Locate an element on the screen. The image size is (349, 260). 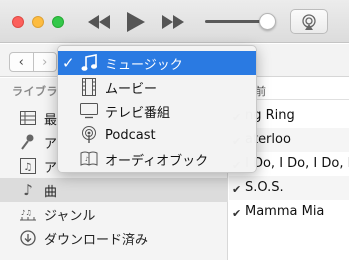
music-note-icon is located at coordinates (89, 63).